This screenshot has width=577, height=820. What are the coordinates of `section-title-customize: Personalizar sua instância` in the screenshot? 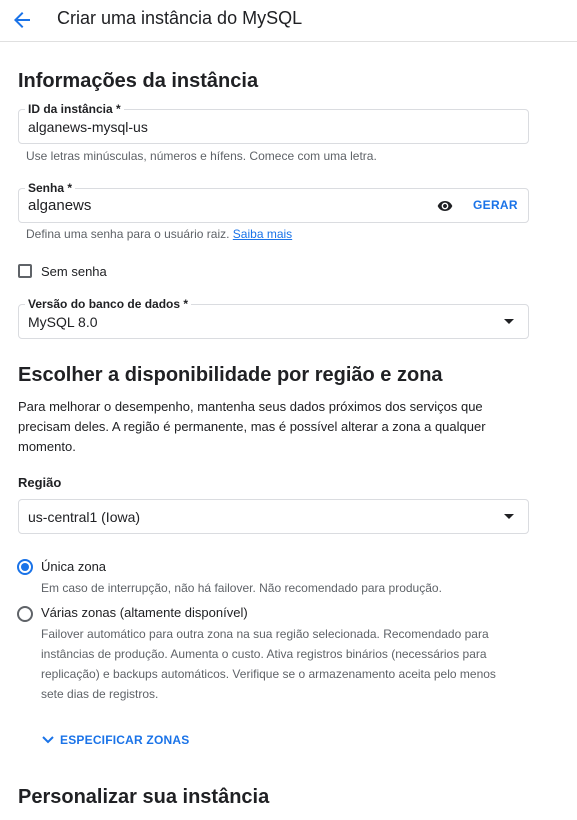 It's located at (144, 797).